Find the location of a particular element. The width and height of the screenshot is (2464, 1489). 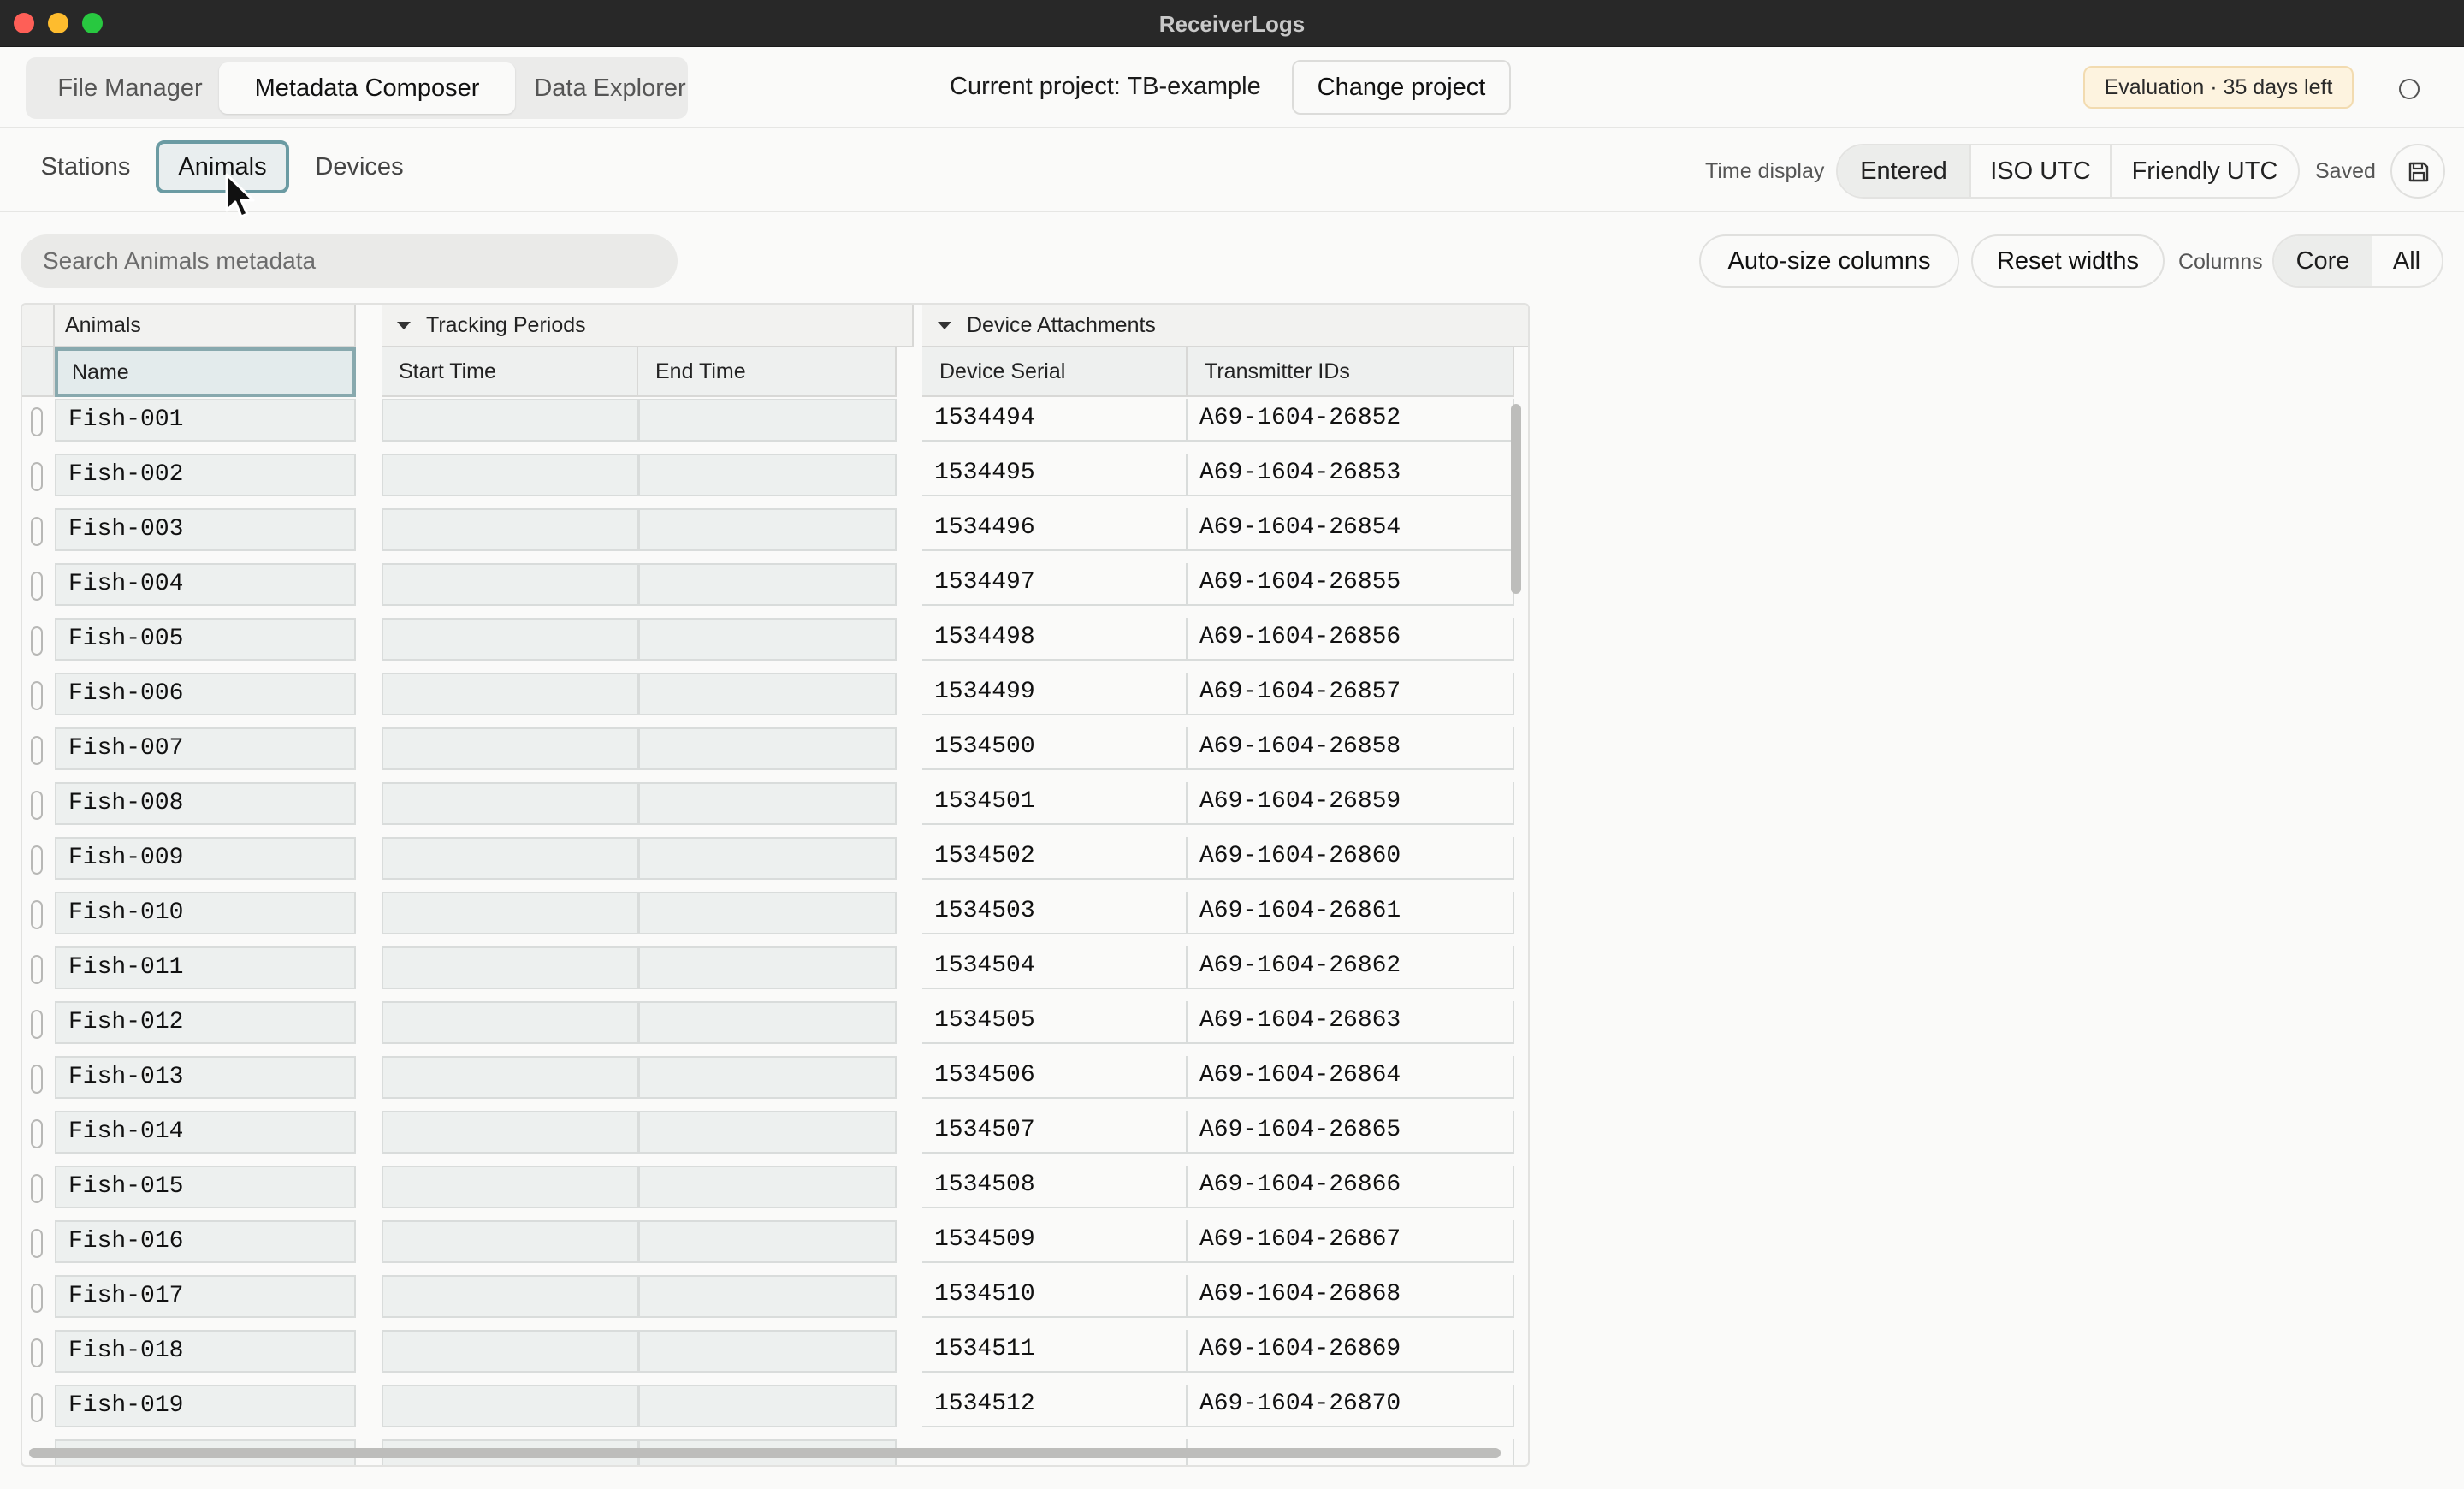

reset-widths-button: Reset widths is located at coordinates (2068, 261).